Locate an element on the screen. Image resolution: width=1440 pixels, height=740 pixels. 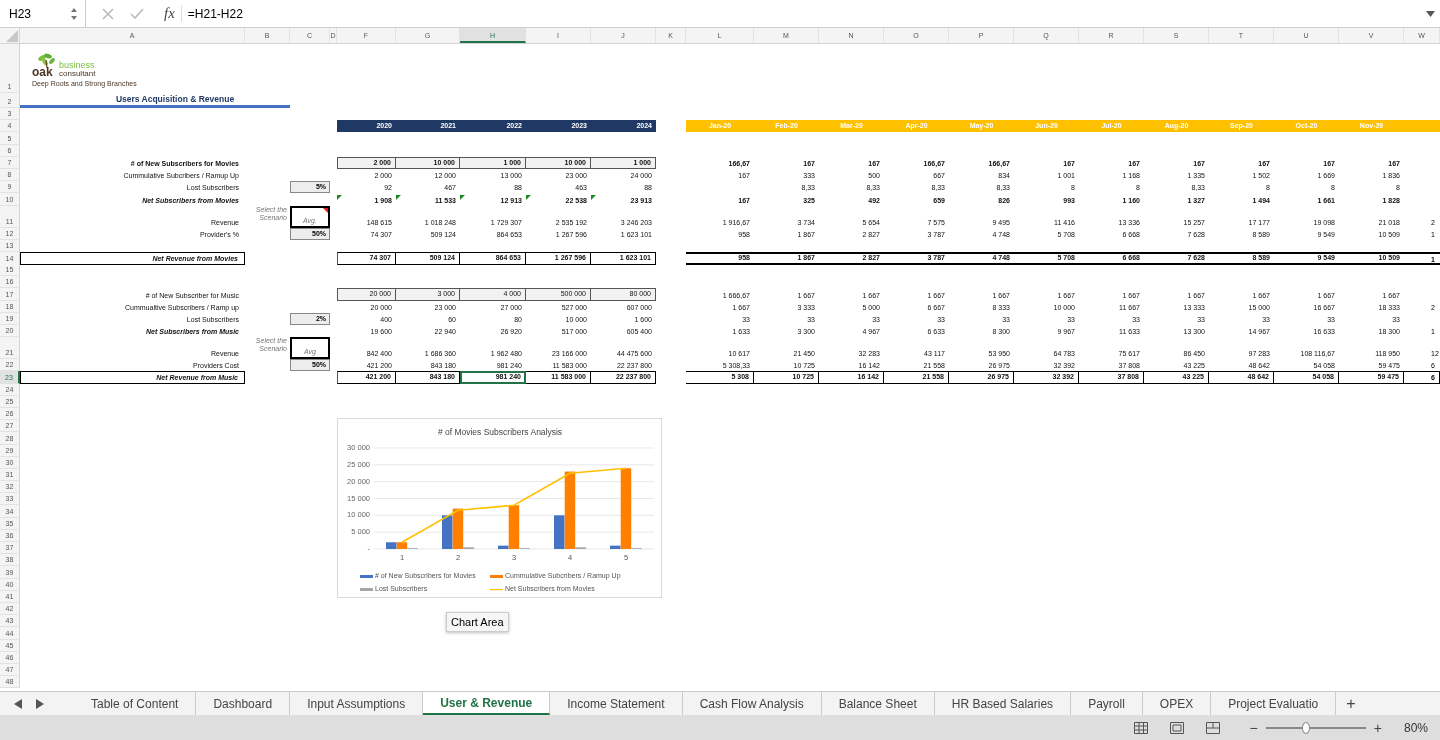
page-break-icon is located at coordinates (1212, 727).